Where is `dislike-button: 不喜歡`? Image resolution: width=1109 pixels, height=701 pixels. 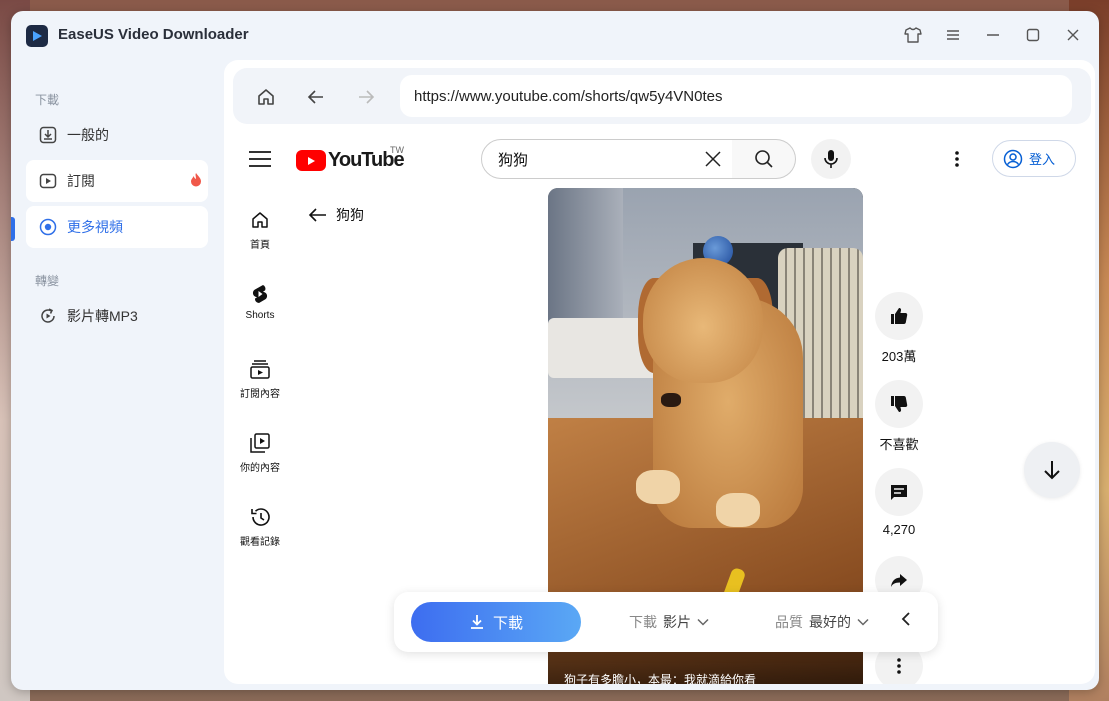 dislike-button: 不喜歡 is located at coordinates (899, 416).